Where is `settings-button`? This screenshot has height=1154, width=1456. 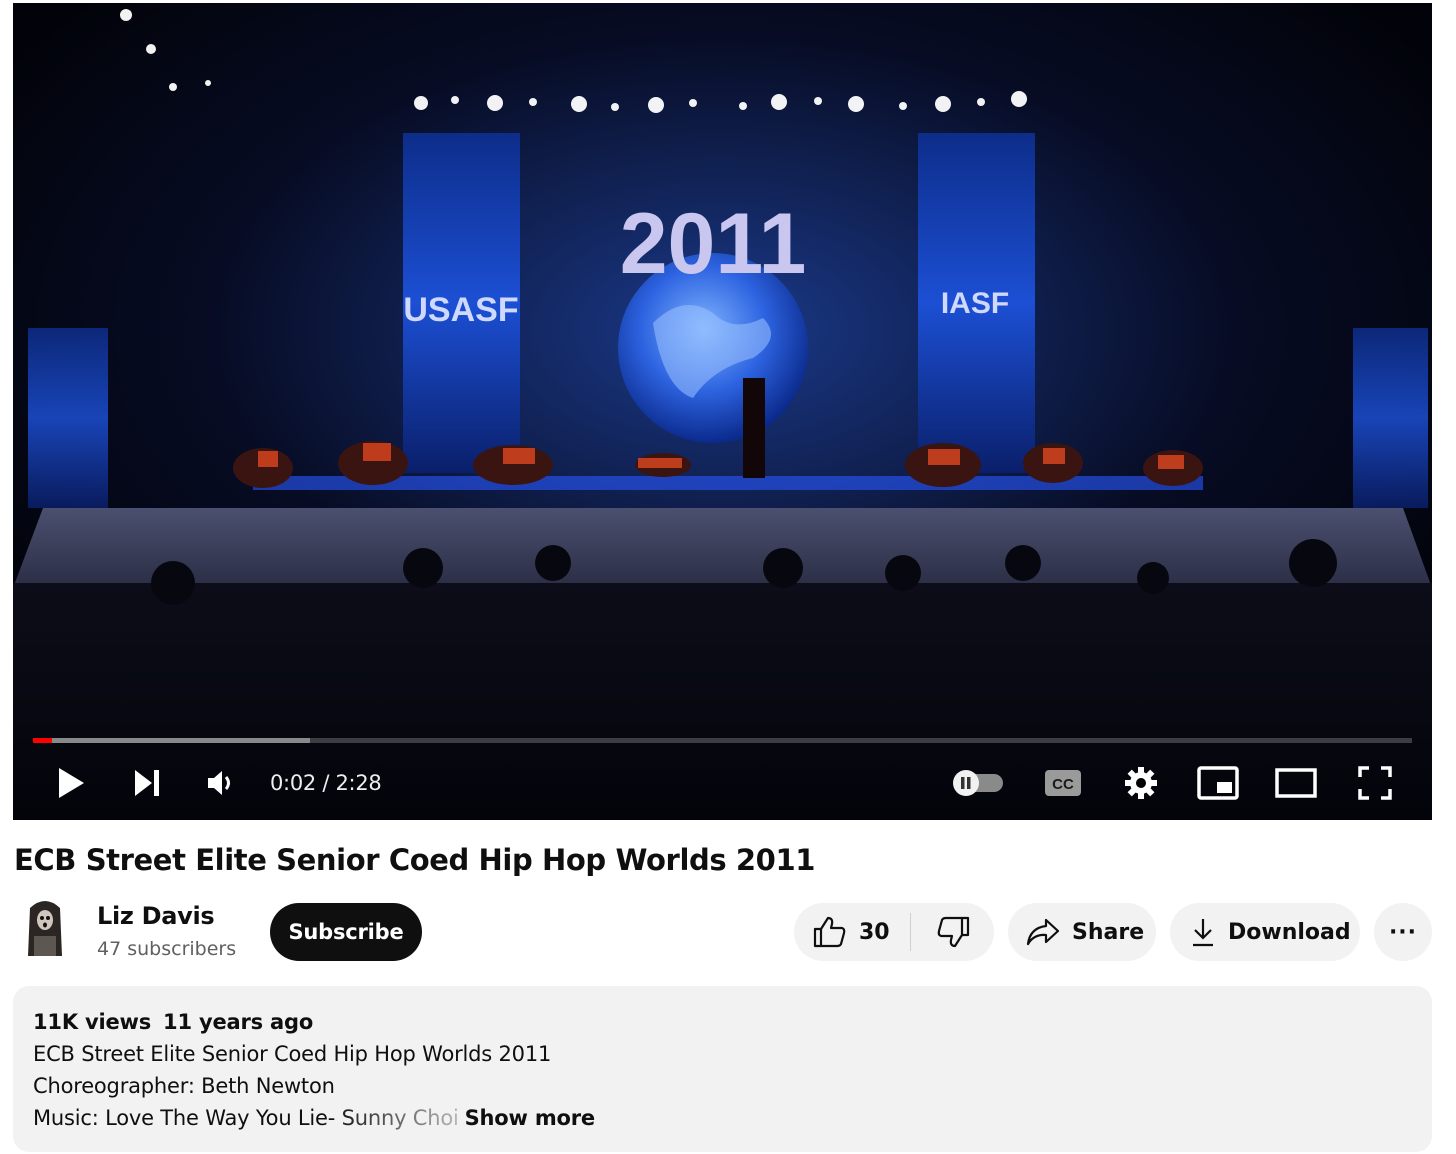 settings-button is located at coordinates (1141, 783).